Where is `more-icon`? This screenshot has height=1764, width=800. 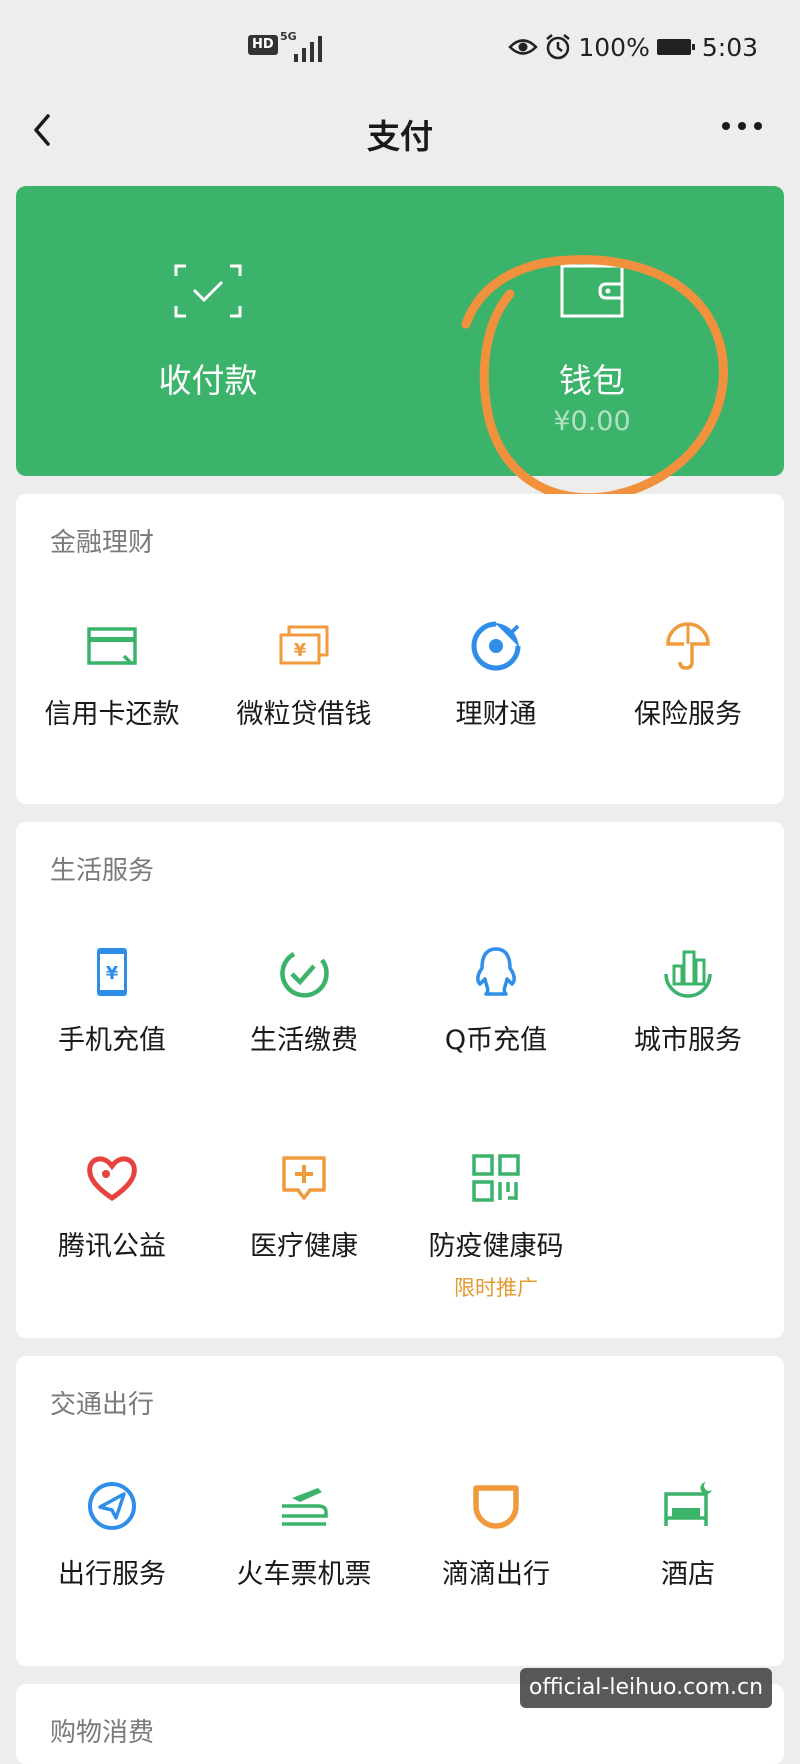
more-icon is located at coordinates (742, 126).